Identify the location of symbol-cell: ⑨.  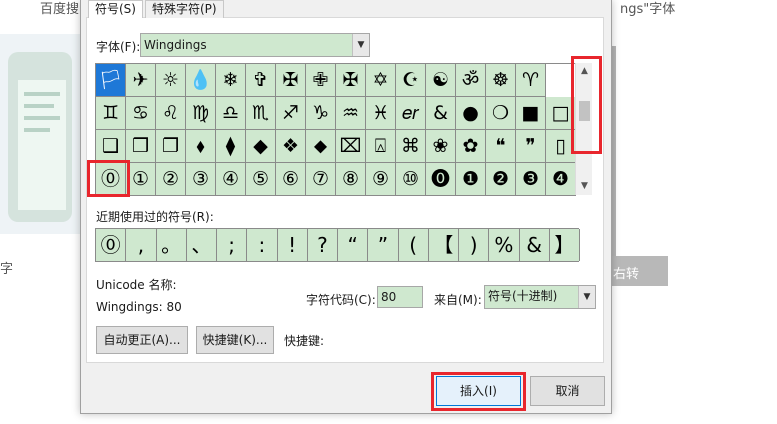
(381, 179).